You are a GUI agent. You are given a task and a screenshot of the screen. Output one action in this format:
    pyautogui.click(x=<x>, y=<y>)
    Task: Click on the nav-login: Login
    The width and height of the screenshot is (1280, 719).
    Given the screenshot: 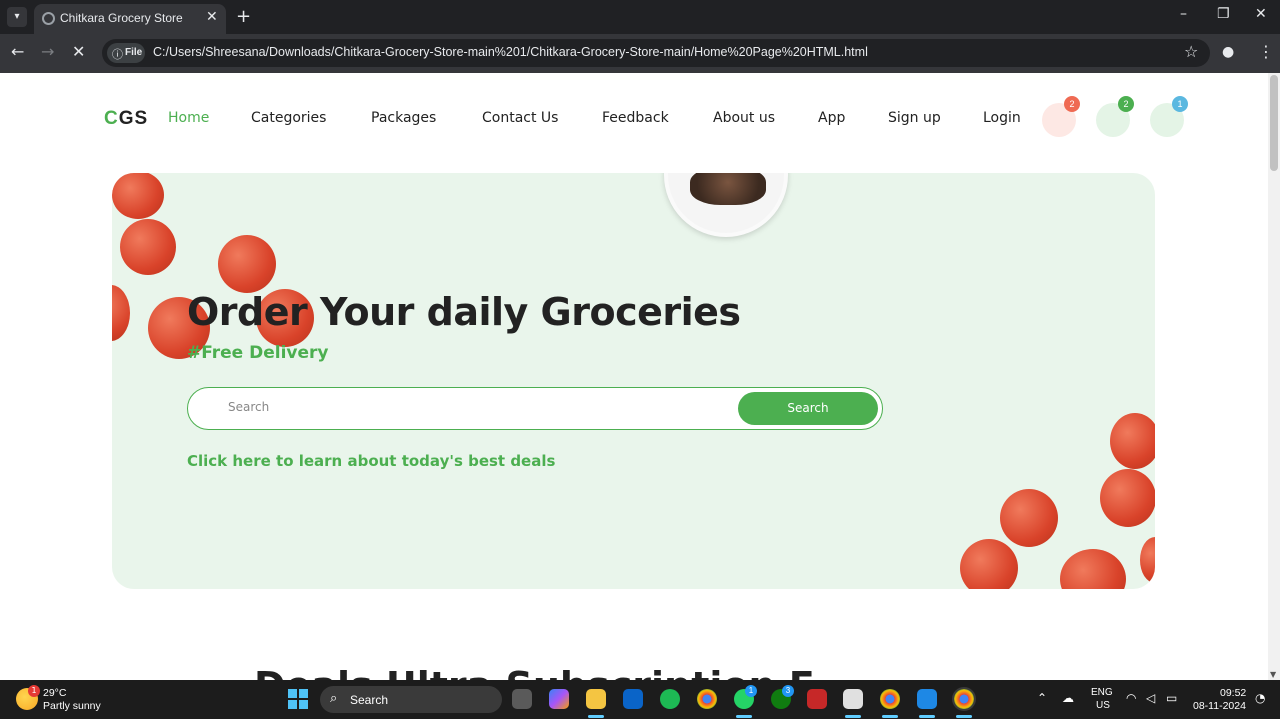 What is the action you would take?
    pyautogui.click(x=1002, y=118)
    